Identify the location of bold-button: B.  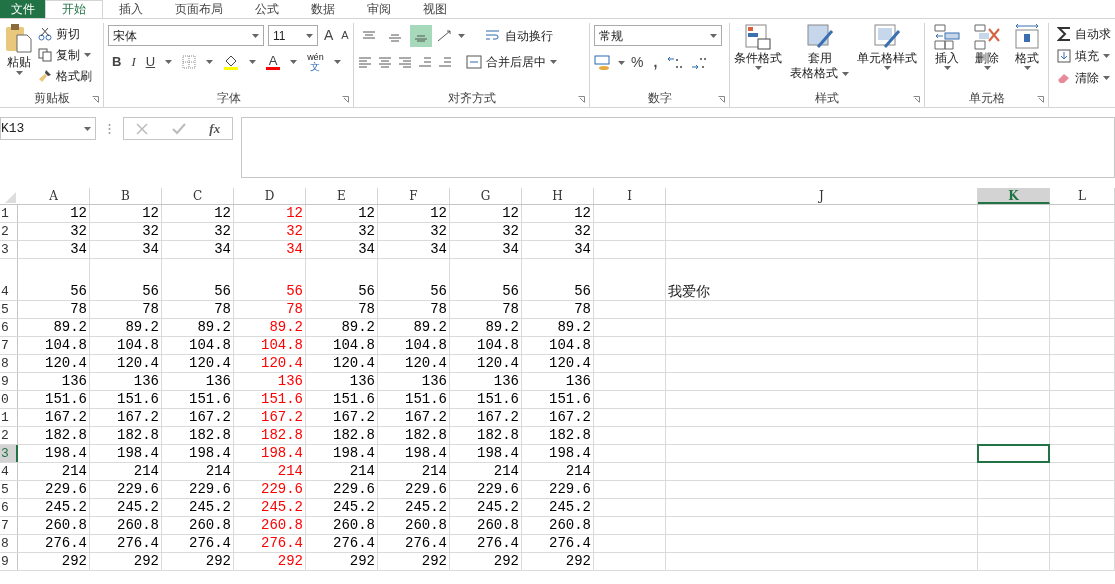
(117, 62).